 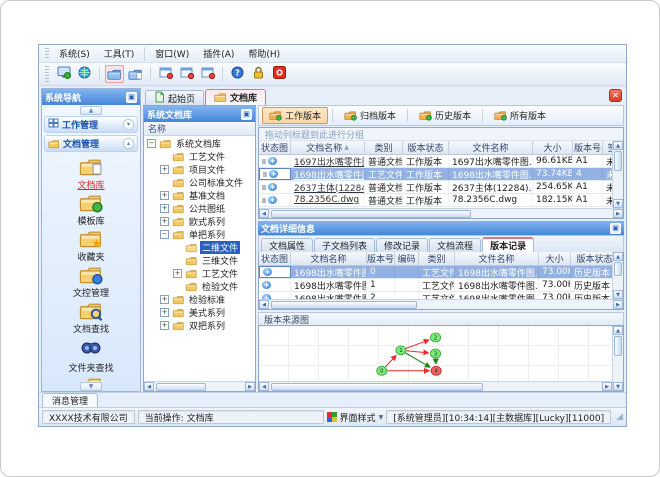 What do you see at coordinates (445, 115) in the screenshot?
I see `version-button-历史版本: 历史版本` at bounding box center [445, 115].